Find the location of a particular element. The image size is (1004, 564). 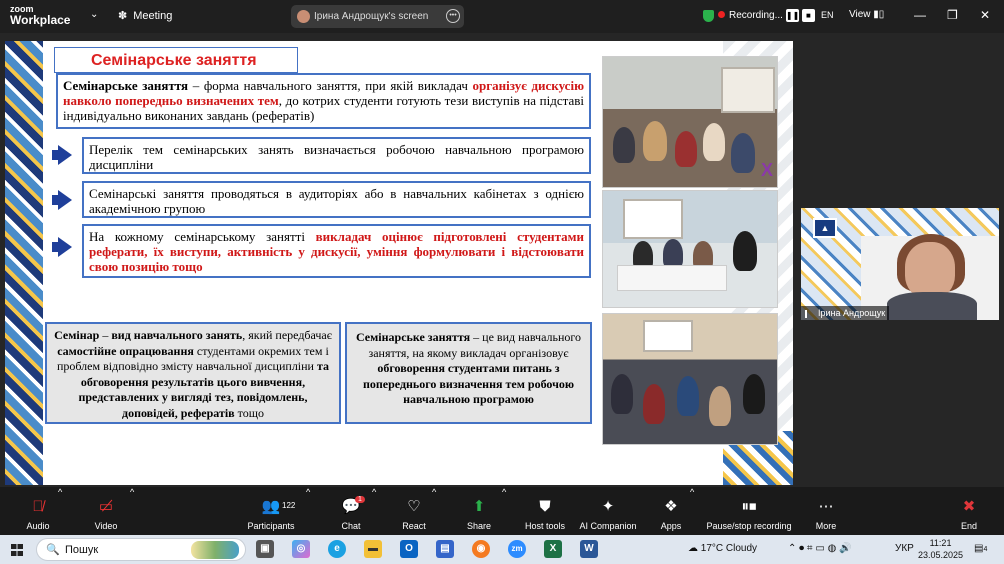

paw-icon: ✽ is located at coordinates (123, 16).